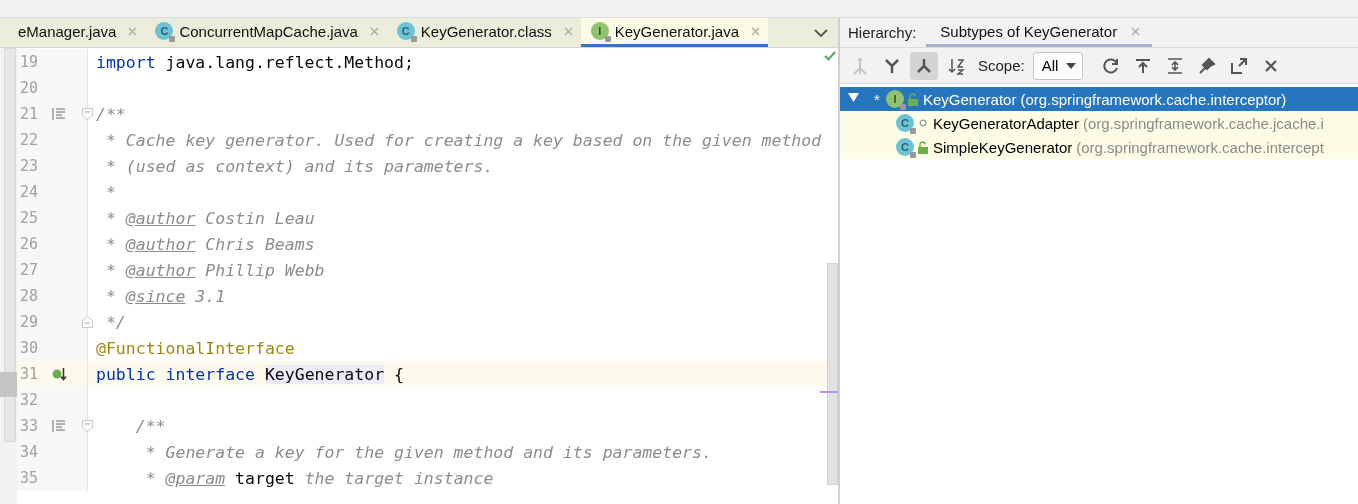 Image resolution: width=1358 pixels, height=504 pixels. What do you see at coordinates (1006, 123) in the screenshot?
I see `type-name: KeyGeneratorAdapter` at bounding box center [1006, 123].